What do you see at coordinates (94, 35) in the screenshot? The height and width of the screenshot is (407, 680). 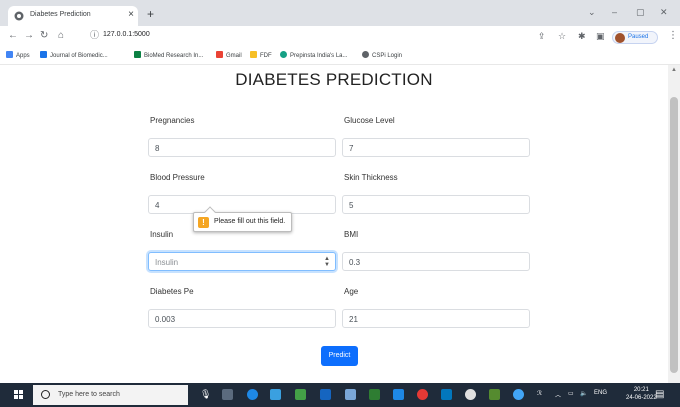 I see `site-info-icon: ⓘ` at bounding box center [94, 35].